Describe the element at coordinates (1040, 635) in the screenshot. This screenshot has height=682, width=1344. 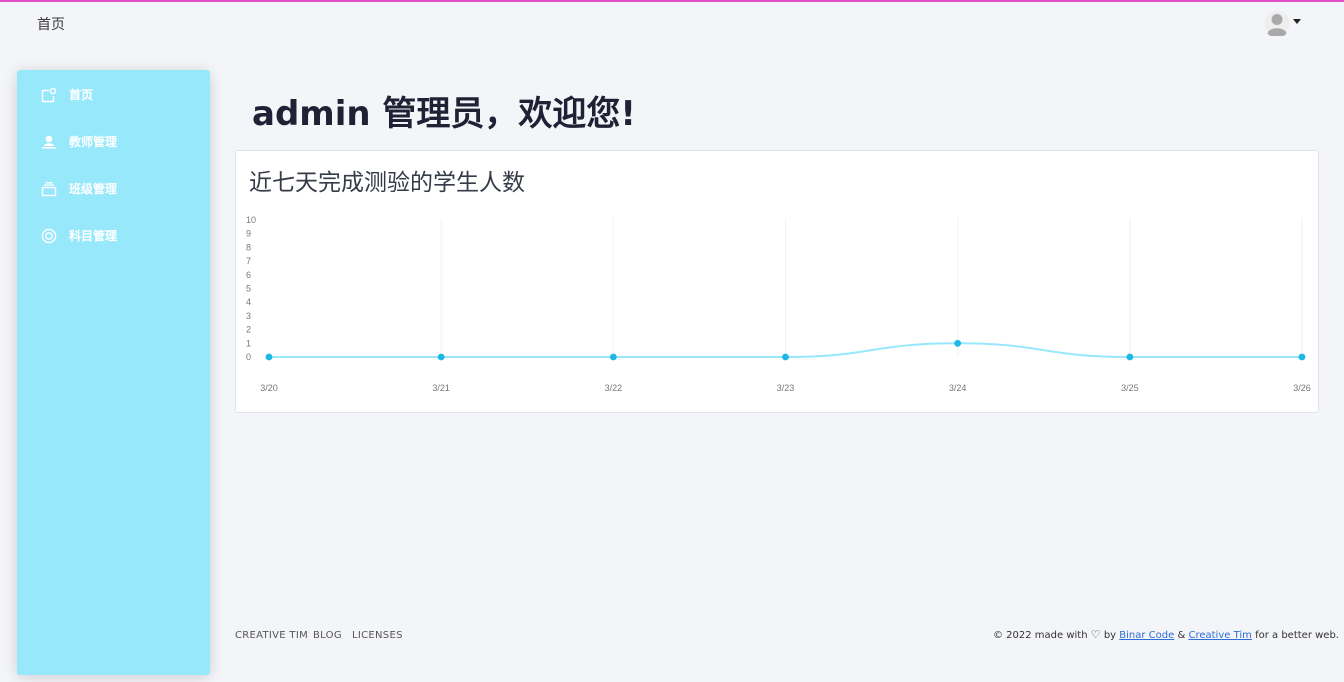
I see `copyright-prefix: © 2022 made with` at that location.